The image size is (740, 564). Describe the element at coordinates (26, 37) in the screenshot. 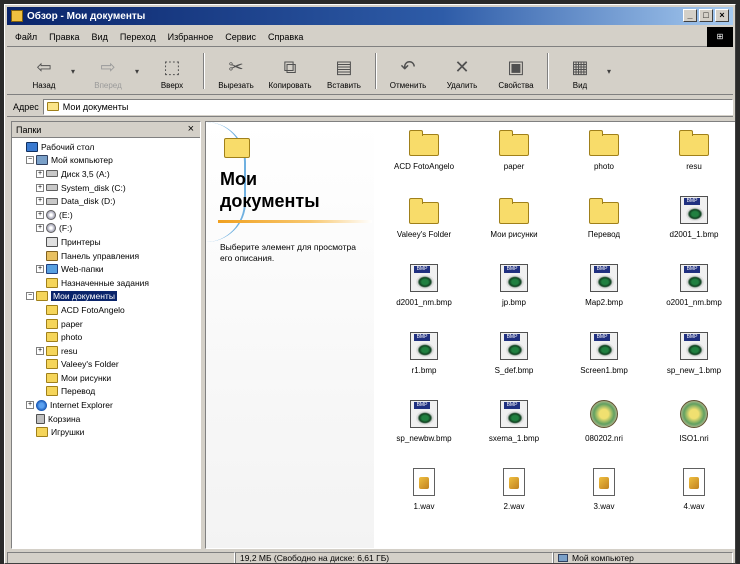

I see `menu-file: Файл` at that location.